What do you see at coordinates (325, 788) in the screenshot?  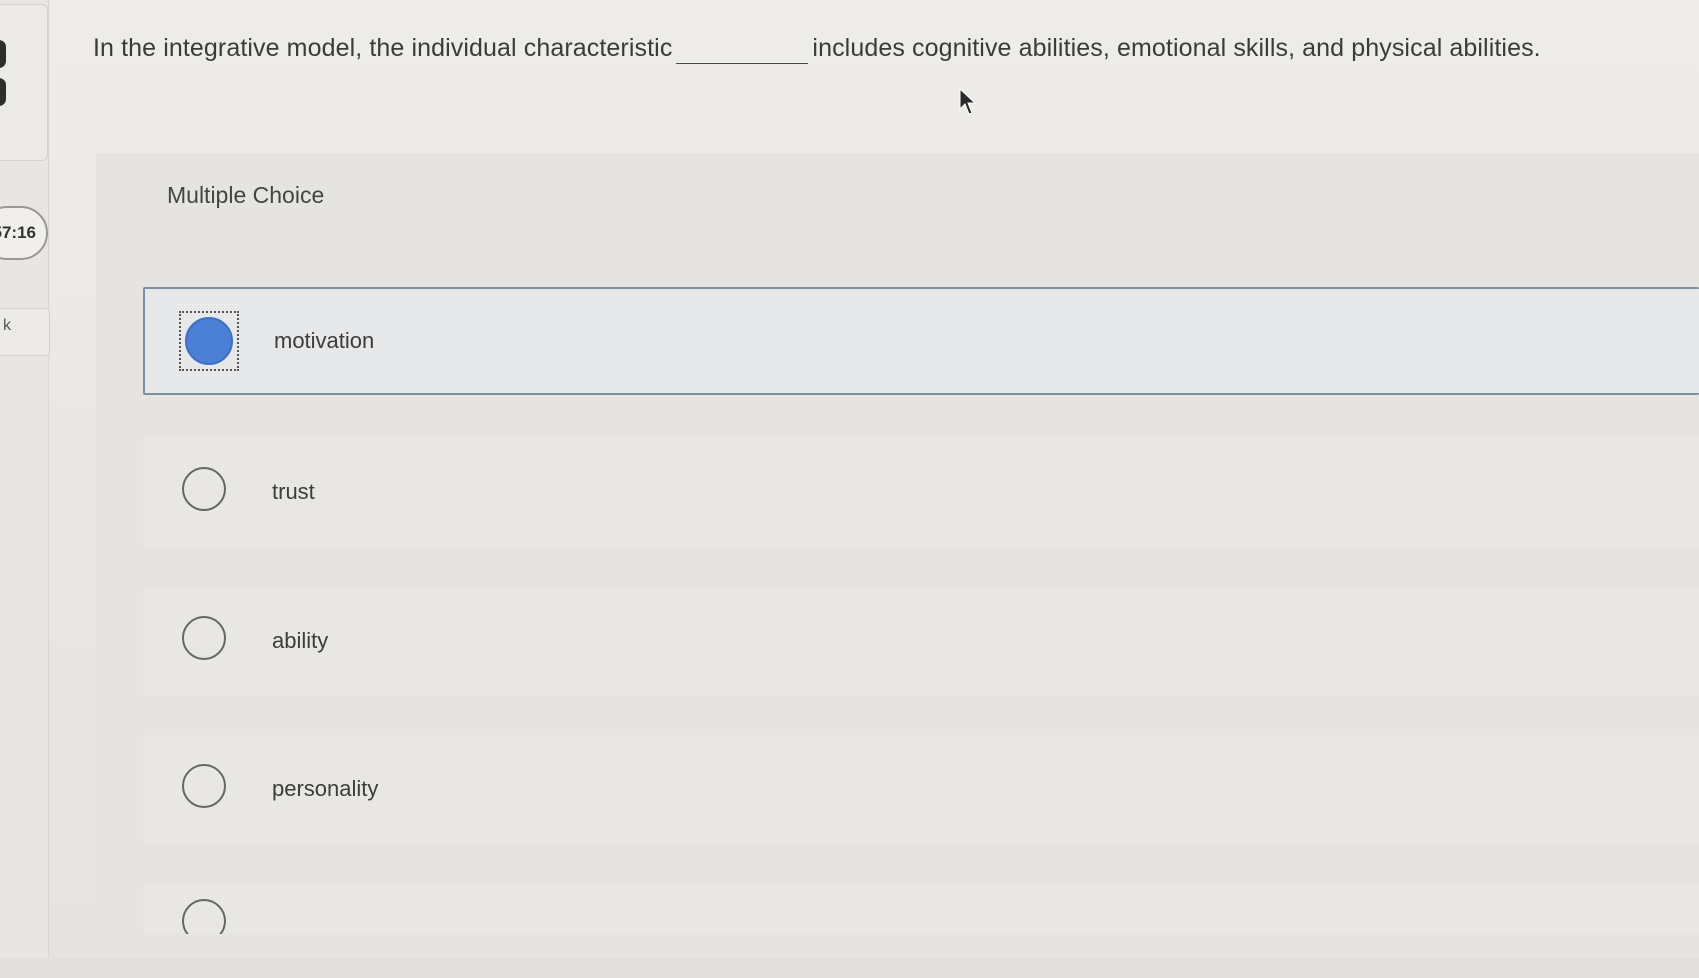 I see `option-label: personality` at bounding box center [325, 788].